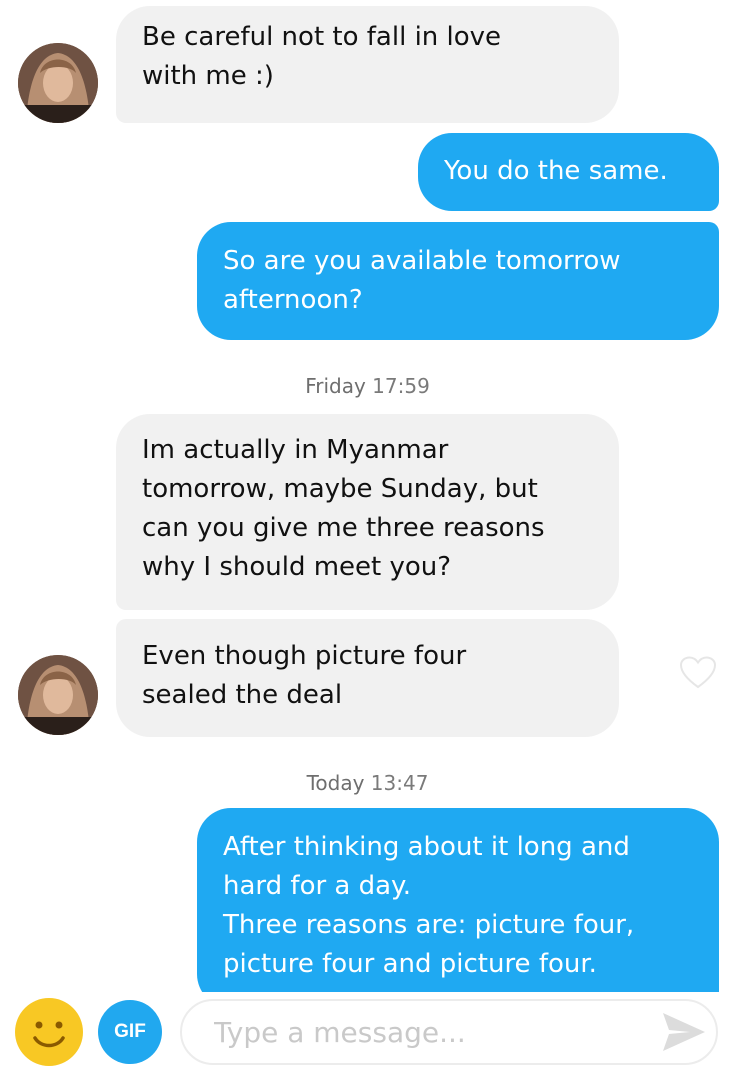 This screenshot has width=735, height=1073. Describe the element at coordinates (449, 1032) in the screenshot. I see `message-input` at that location.